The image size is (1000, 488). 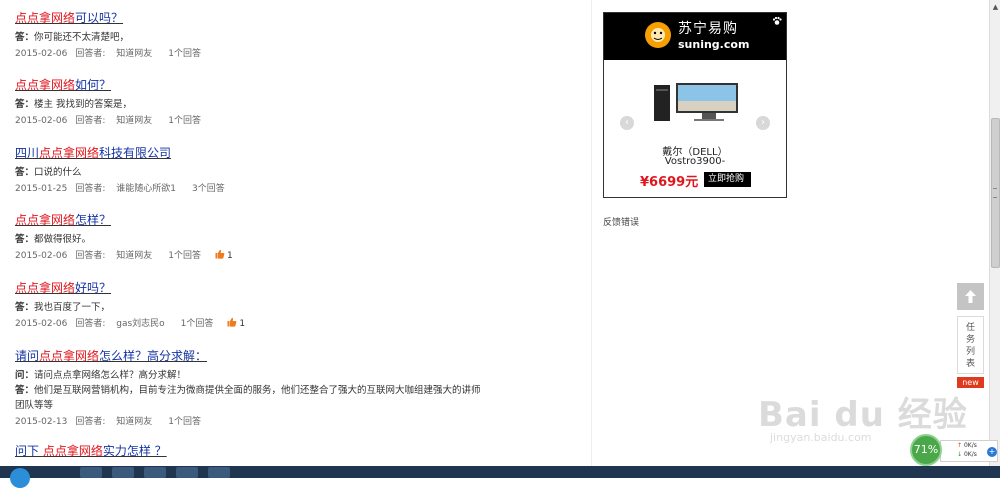 What do you see at coordinates (970, 352) in the screenshot?
I see `task-list-char: 列` at bounding box center [970, 352].